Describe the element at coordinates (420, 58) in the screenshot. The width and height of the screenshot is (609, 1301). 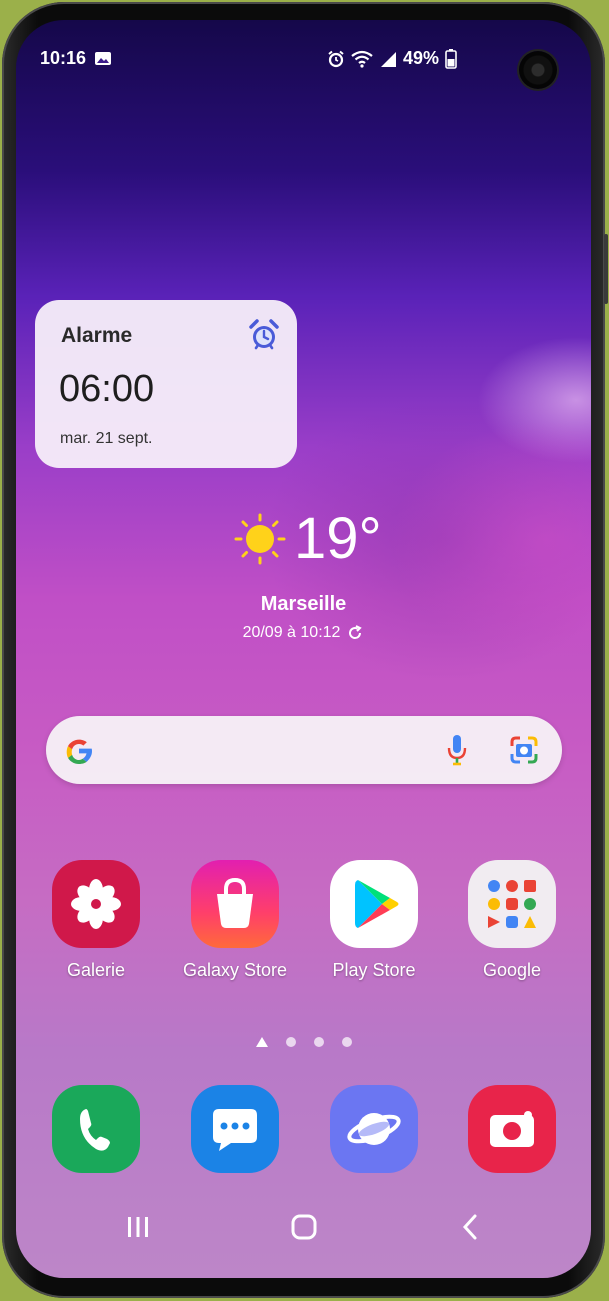
I see `battery-percent: 49%` at that location.